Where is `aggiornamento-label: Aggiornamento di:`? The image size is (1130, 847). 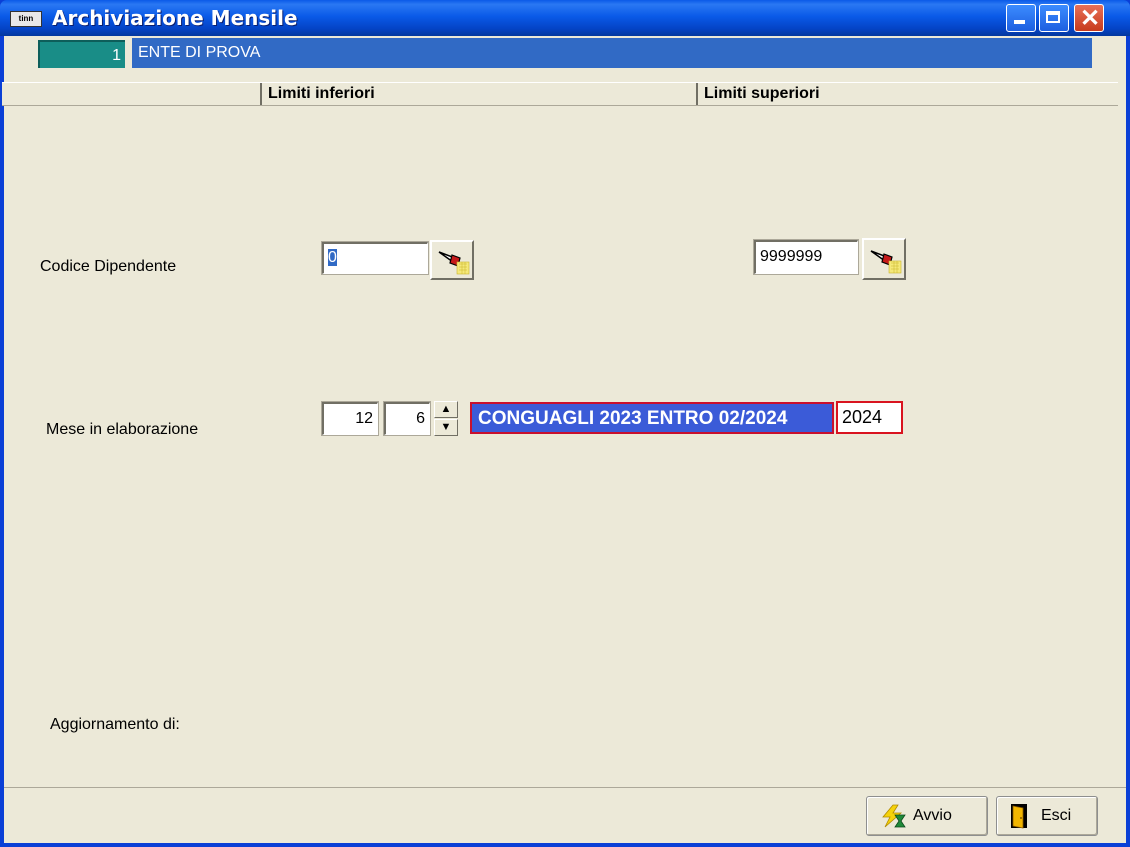 aggiornamento-label: Aggiornamento di: is located at coordinates (115, 724).